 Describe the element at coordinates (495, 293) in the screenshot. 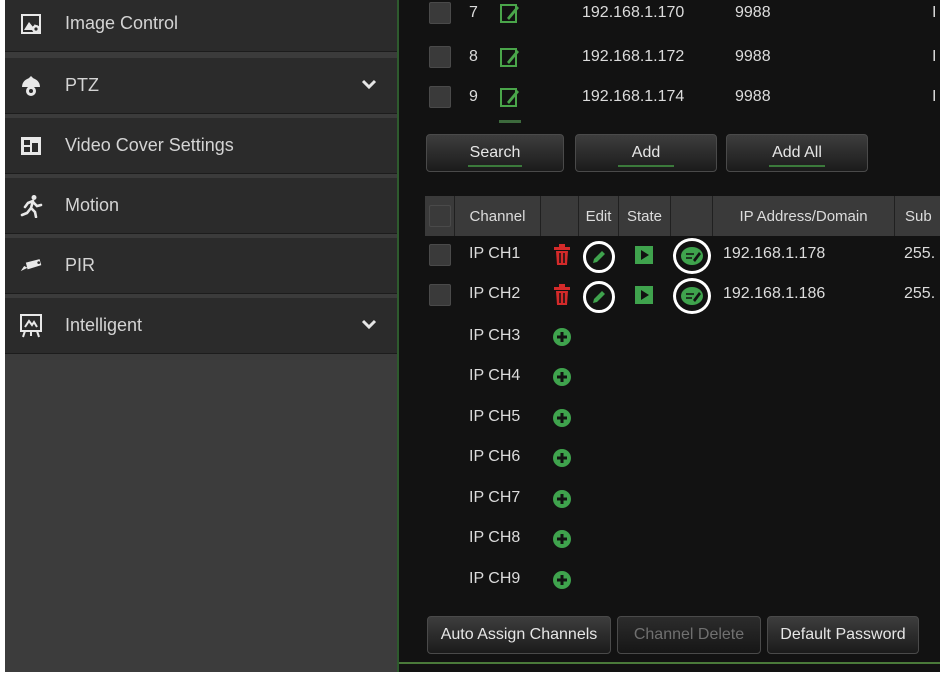

I see `channel-name: IP CH2` at that location.